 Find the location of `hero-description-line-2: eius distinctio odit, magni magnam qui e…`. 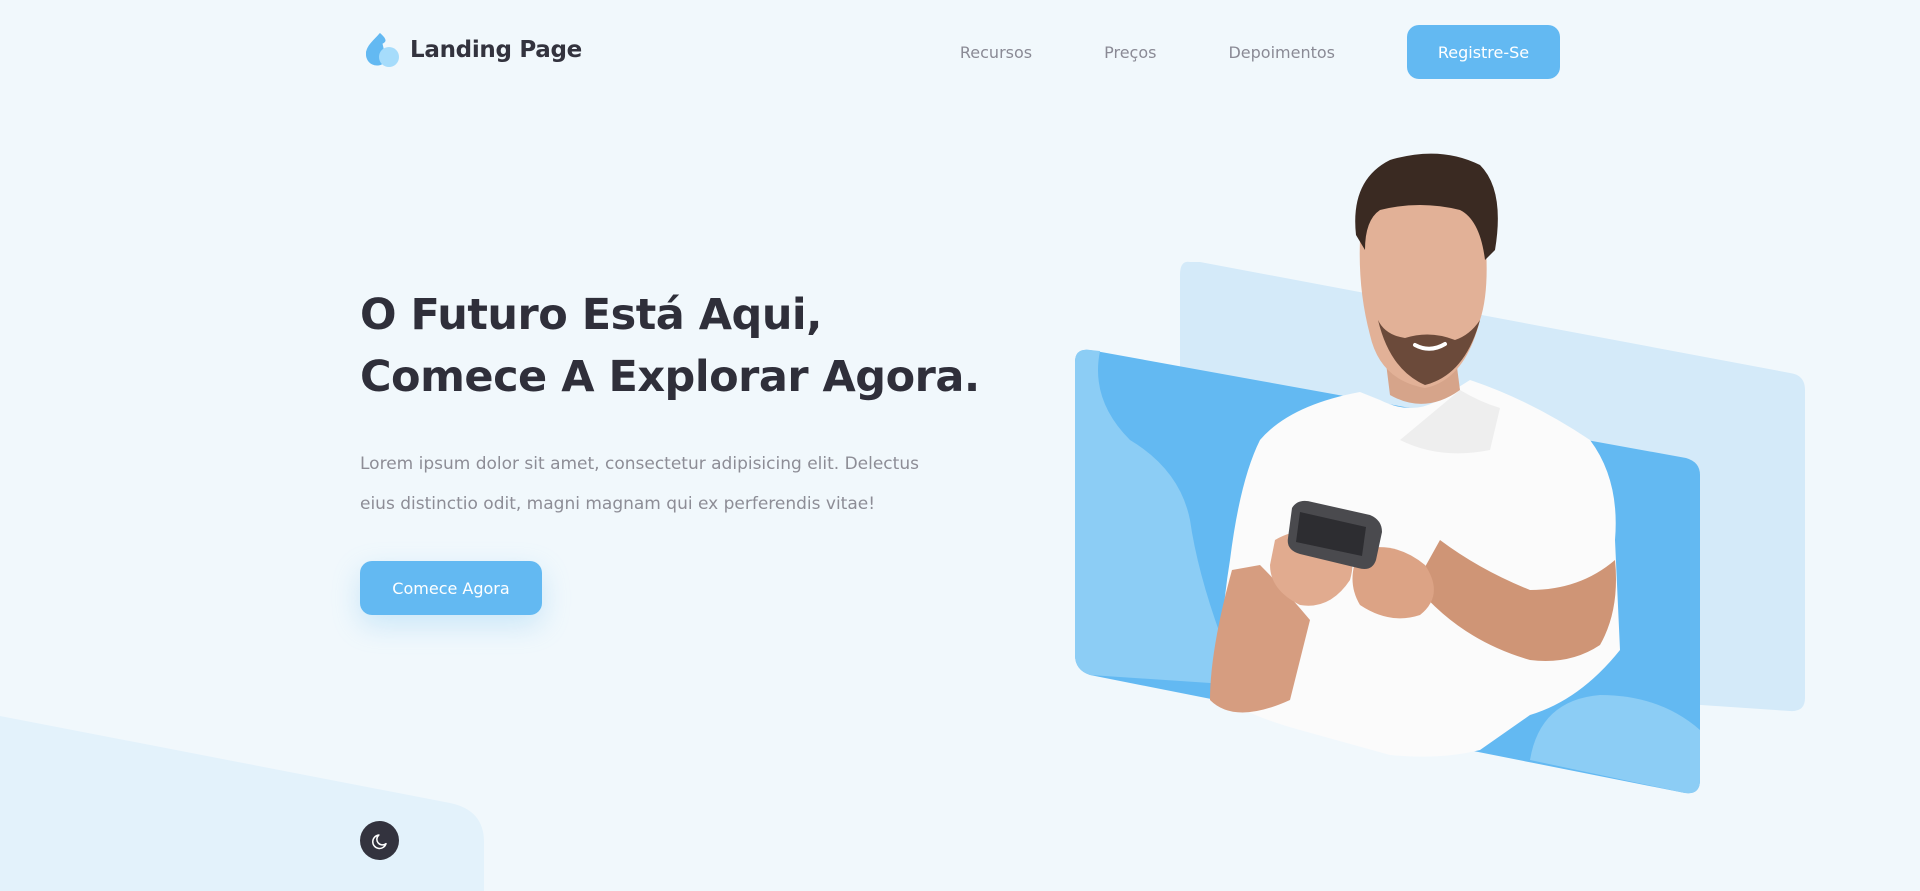

hero-description-line-2: eius distinctio odit, magni magnam qui e… is located at coordinates (618, 504).